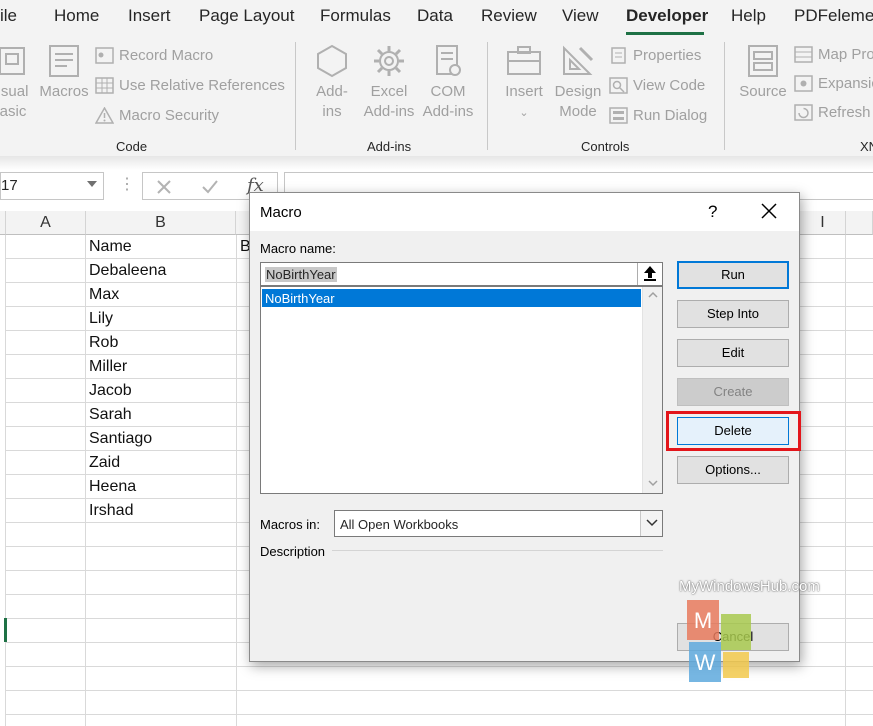 This screenshot has width=873, height=726. I want to click on insert-control-label: Insert, so click(524, 91).